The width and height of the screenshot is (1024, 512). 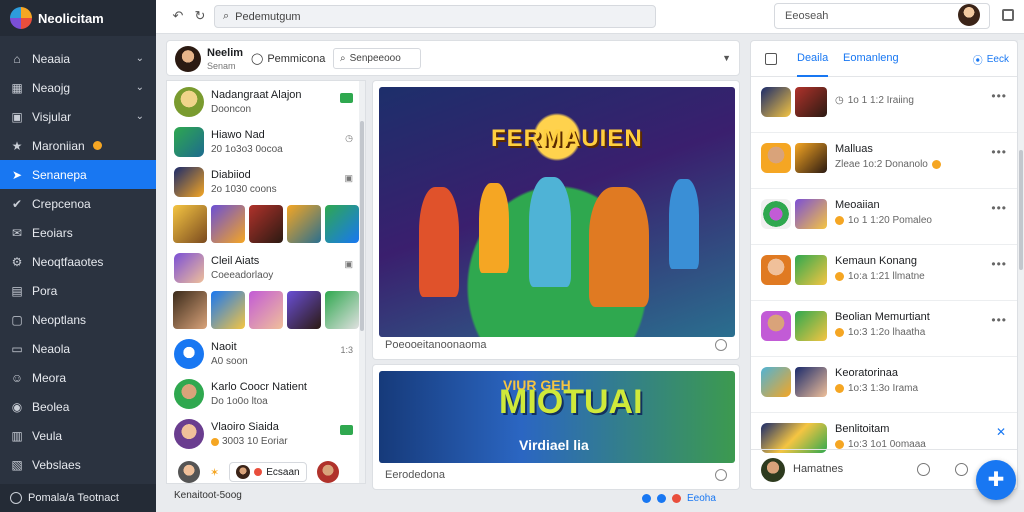 I want to click on panel-search-input: ⌕ Senpeeooo, so click(x=377, y=58).